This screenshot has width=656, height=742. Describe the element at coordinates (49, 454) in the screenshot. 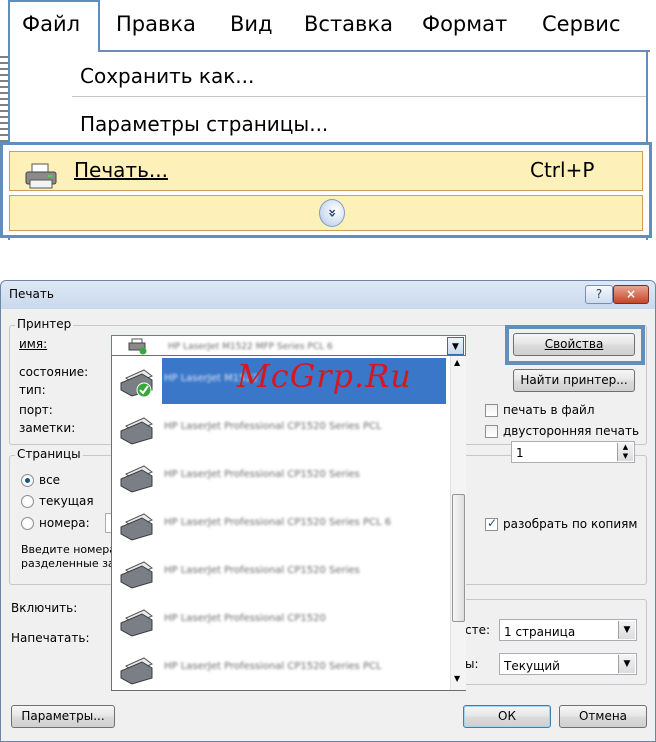

I see `pages-group-label: Страницы` at that location.